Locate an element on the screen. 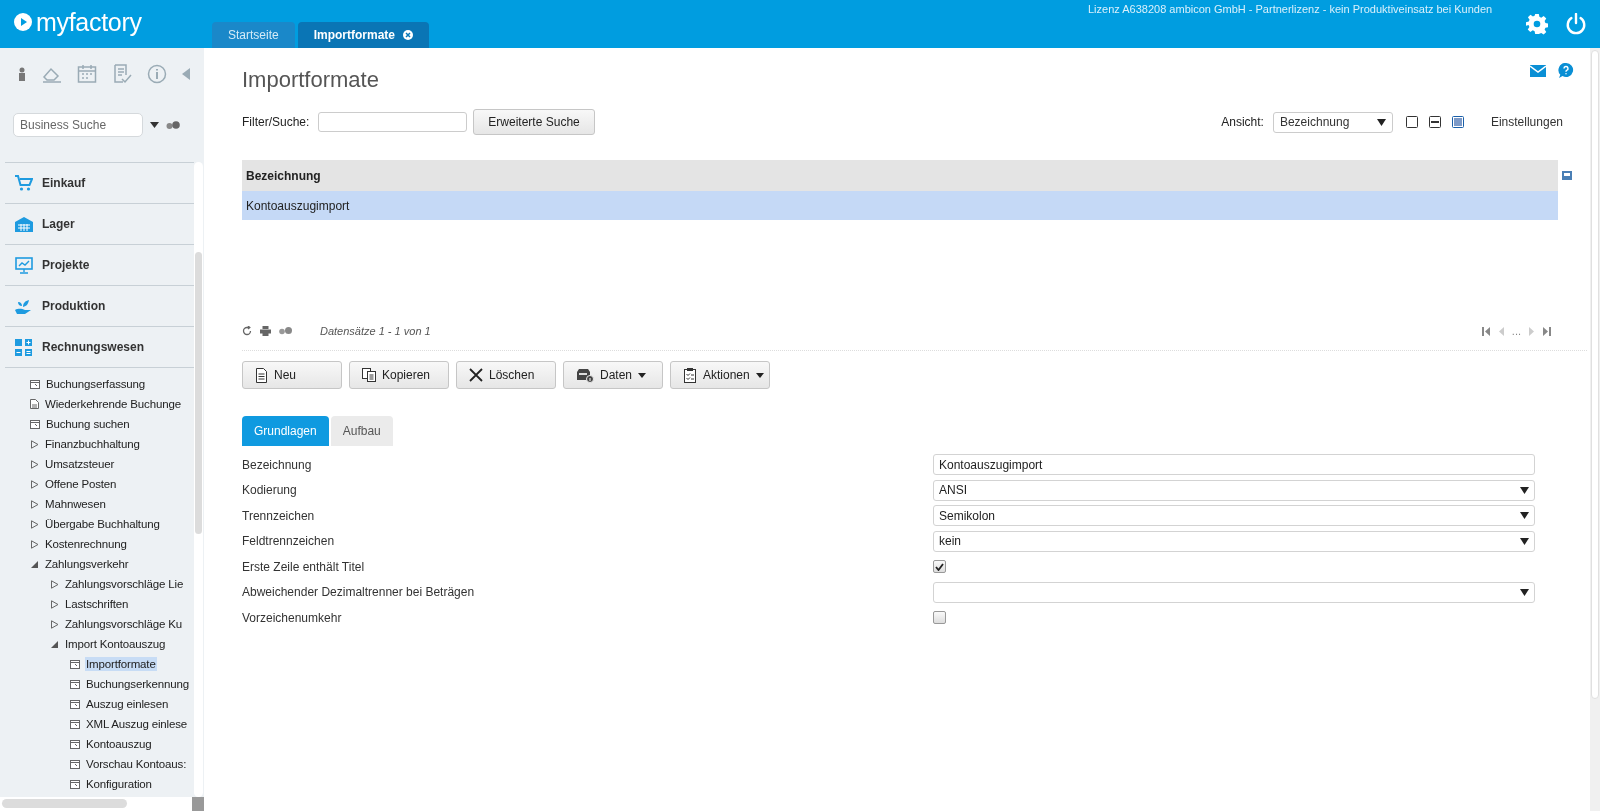 The width and height of the screenshot is (1600, 811). tree-item: Vorschau Kontoaus: is located at coordinates (136, 764).